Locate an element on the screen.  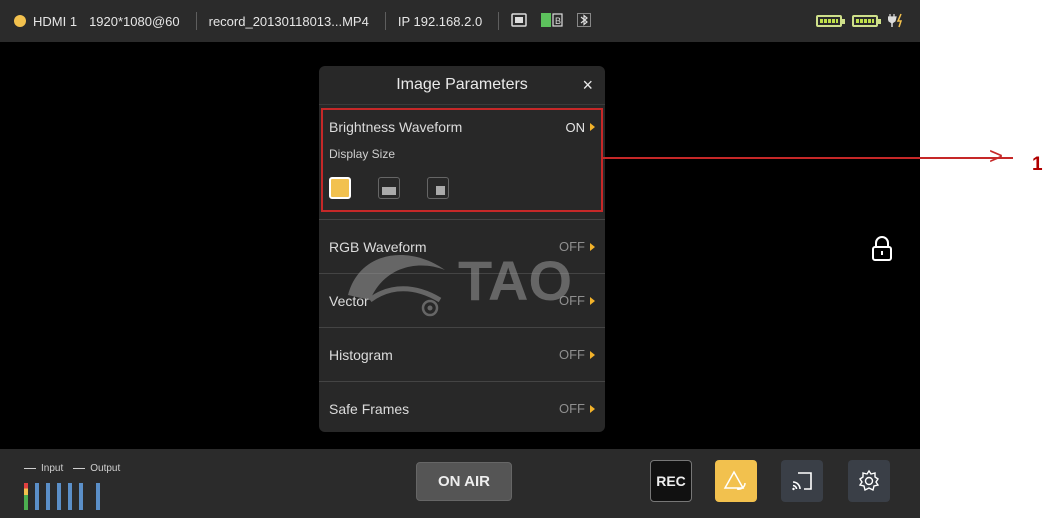
audio-meter-legend: Input Output is located at coordinates (77, 468).